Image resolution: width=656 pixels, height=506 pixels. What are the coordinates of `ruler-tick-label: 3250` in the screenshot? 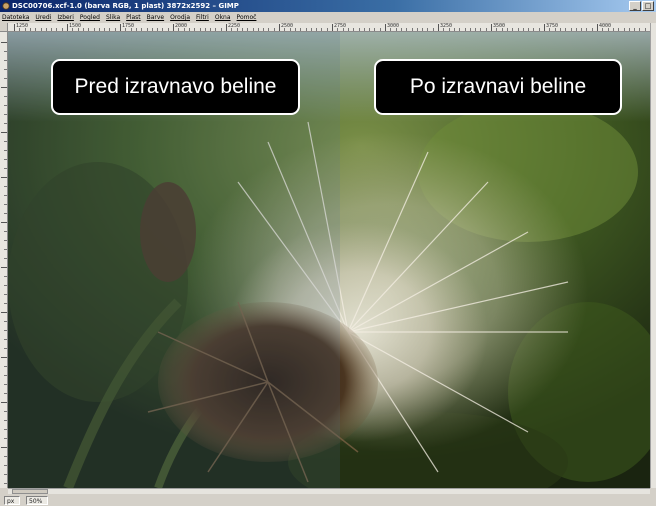 It's located at (446, 26).